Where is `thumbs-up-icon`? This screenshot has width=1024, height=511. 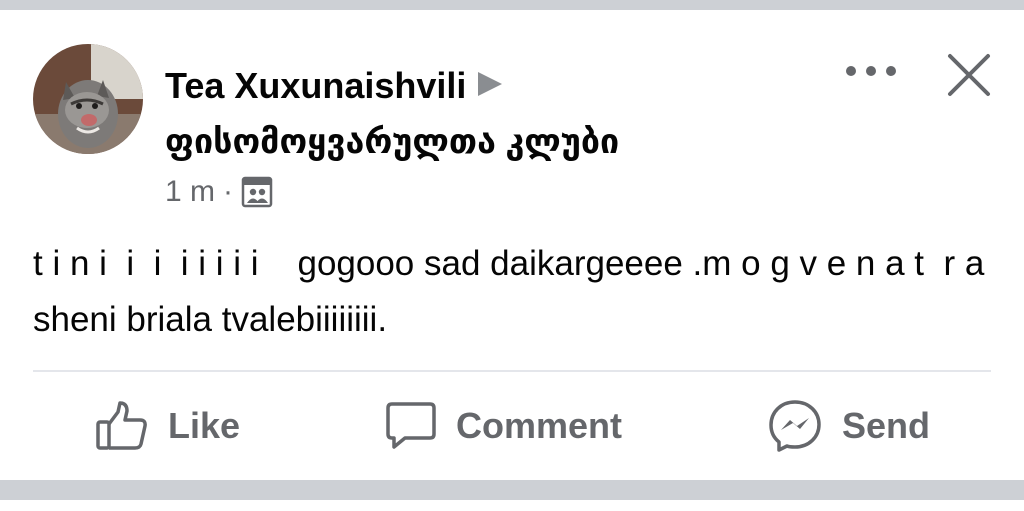
thumbs-up-icon is located at coordinates (121, 425).